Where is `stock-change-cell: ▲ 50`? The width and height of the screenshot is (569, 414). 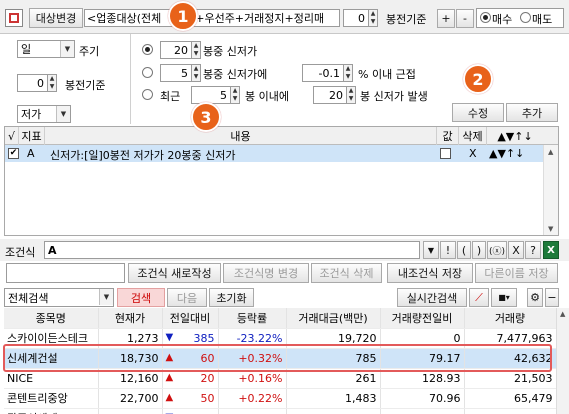
stock-change-cell: ▲ 50 is located at coordinates (190, 398).